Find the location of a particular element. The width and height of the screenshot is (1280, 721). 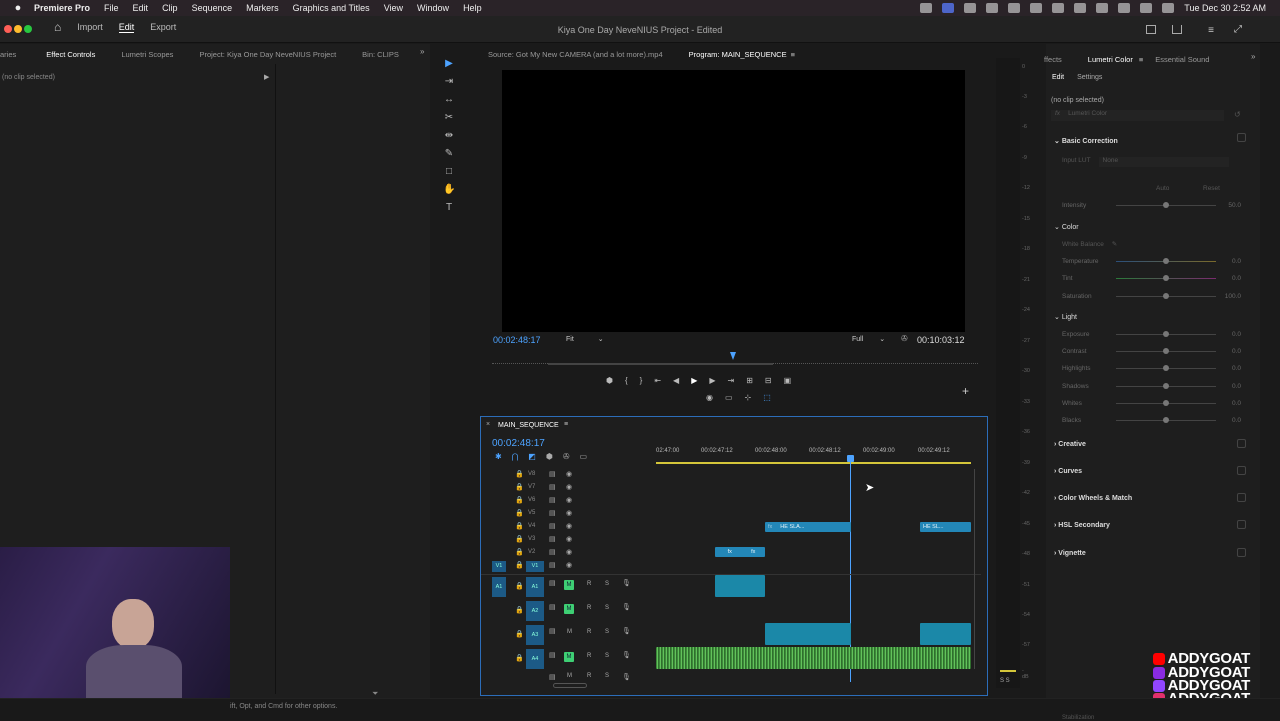

snap-icon: ⋂ is located at coordinates (515, 456).